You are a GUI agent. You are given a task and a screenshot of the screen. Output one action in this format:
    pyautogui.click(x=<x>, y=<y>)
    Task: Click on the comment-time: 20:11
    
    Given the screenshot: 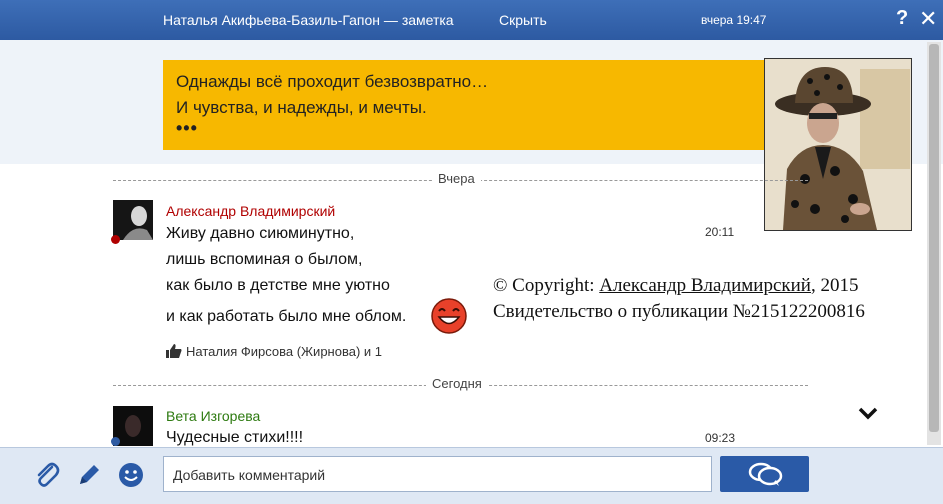 What is the action you would take?
    pyautogui.click(x=720, y=232)
    